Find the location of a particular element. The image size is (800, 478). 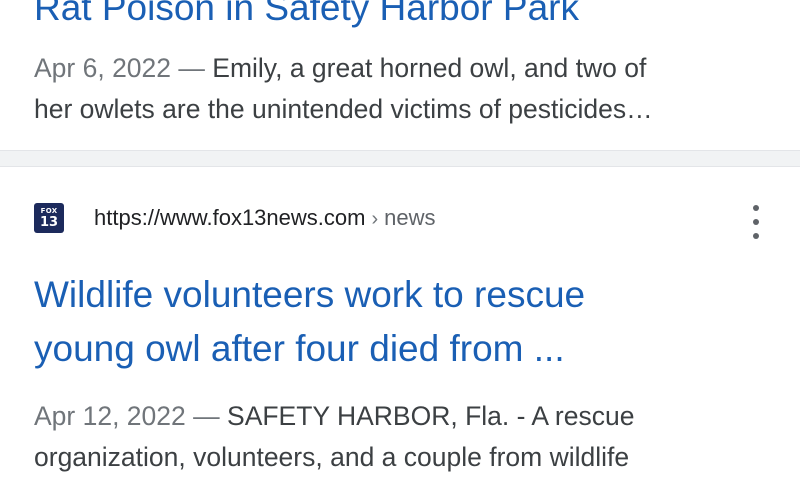

site-breadcrumb: news is located at coordinates (410, 217).